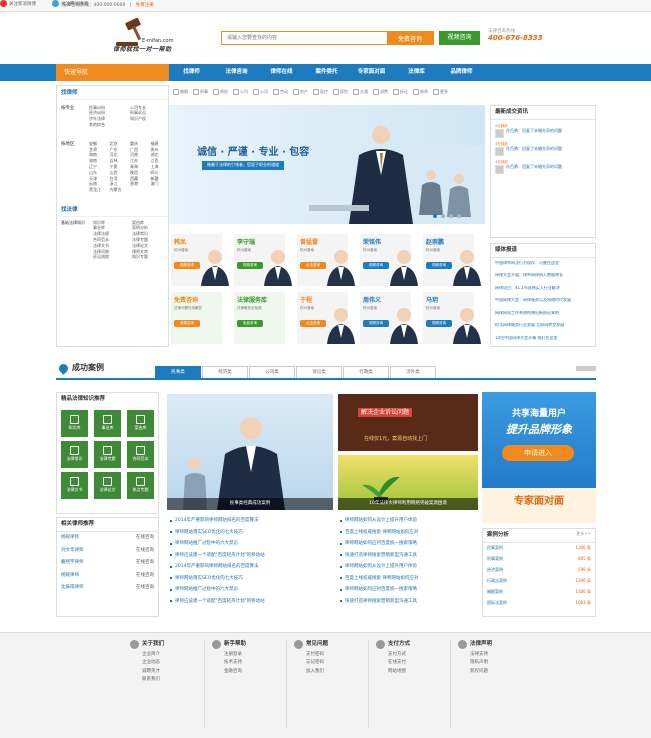  I want to click on lawyer-consult-button: 点击咨询, so click(313, 323).